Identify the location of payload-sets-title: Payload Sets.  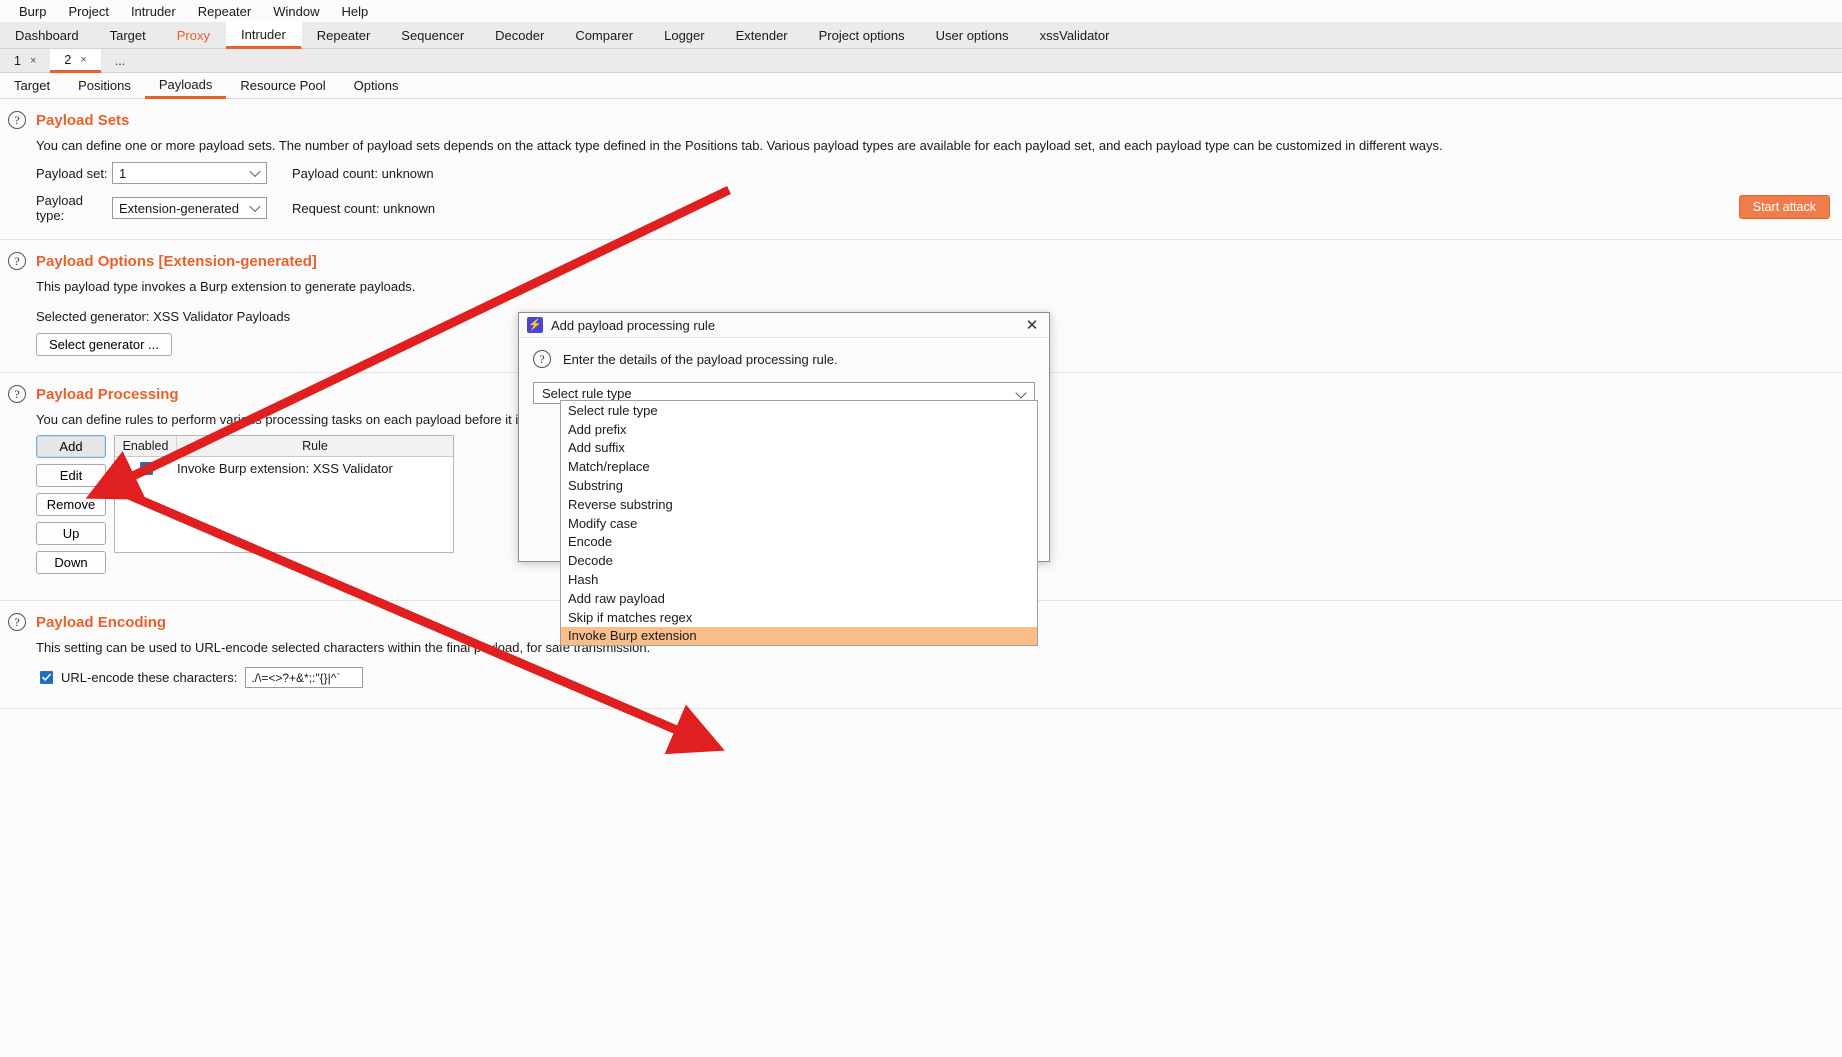
(83, 120).